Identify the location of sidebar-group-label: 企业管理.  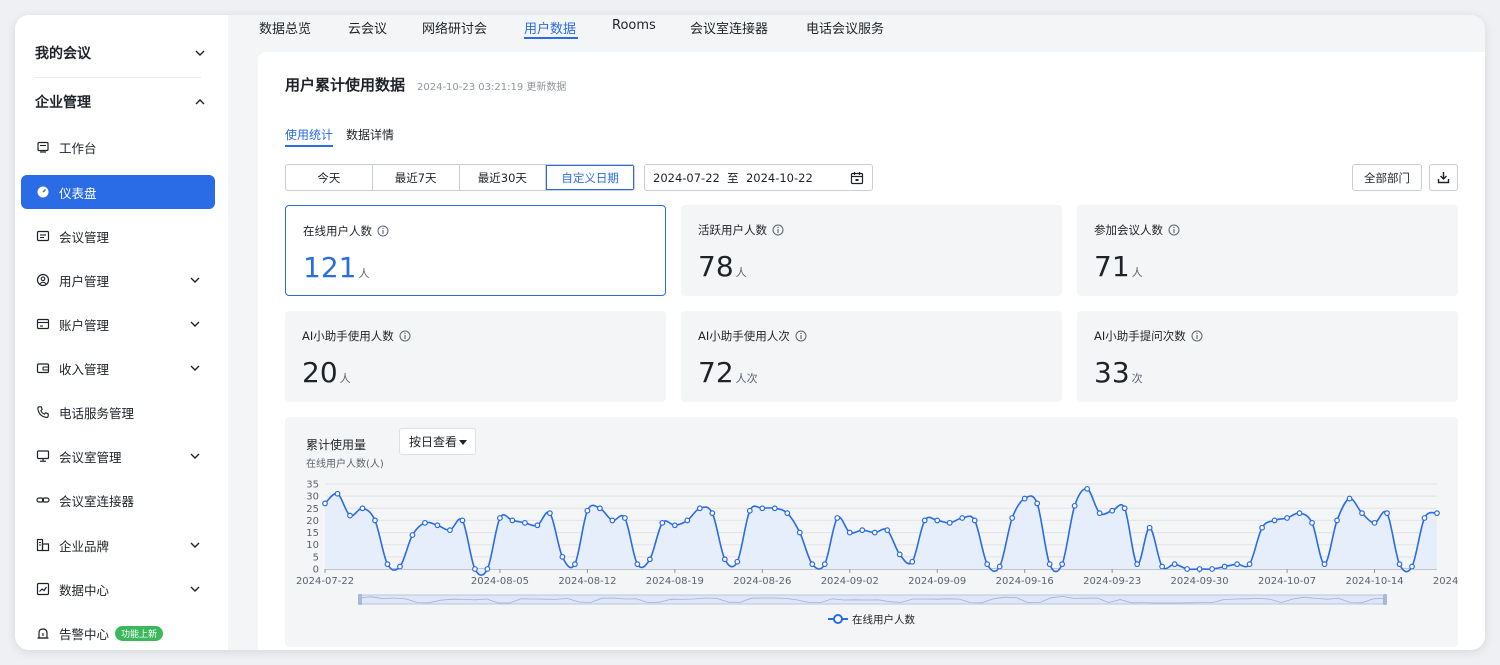
(63, 103).